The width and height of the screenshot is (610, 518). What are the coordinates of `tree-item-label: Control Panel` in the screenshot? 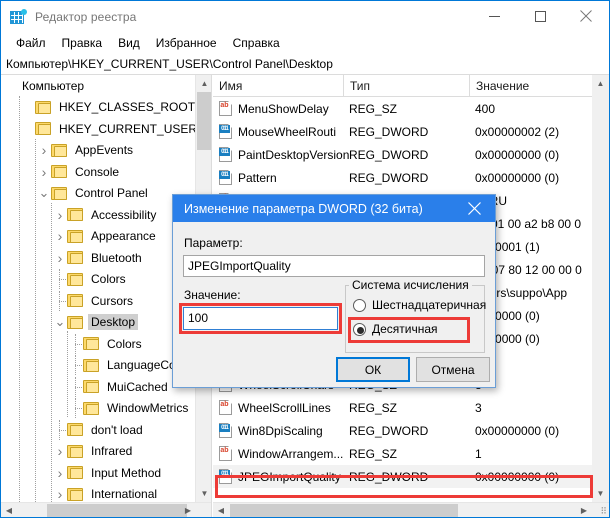 It's located at (111, 193).